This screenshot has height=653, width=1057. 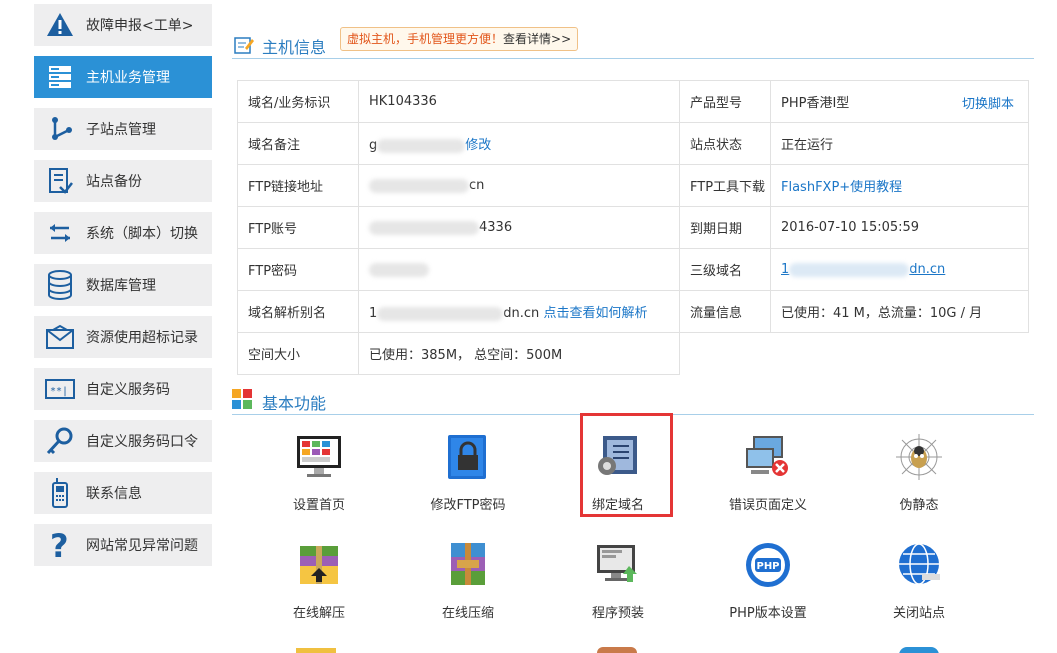 What do you see at coordinates (468, 505) in the screenshot?
I see `feature-label: 修改FTP密码` at bounding box center [468, 505].